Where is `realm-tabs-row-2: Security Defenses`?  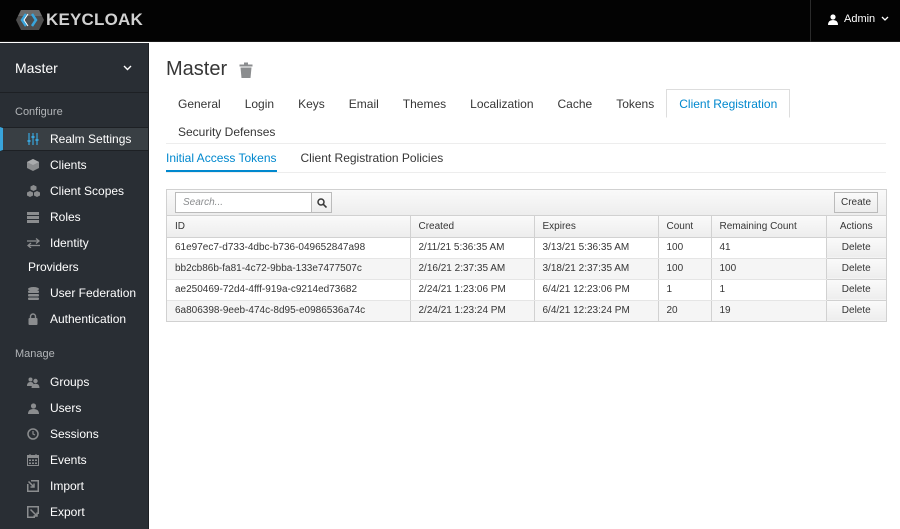
realm-tabs-row-2: Security Defenses is located at coordinates (226, 131).